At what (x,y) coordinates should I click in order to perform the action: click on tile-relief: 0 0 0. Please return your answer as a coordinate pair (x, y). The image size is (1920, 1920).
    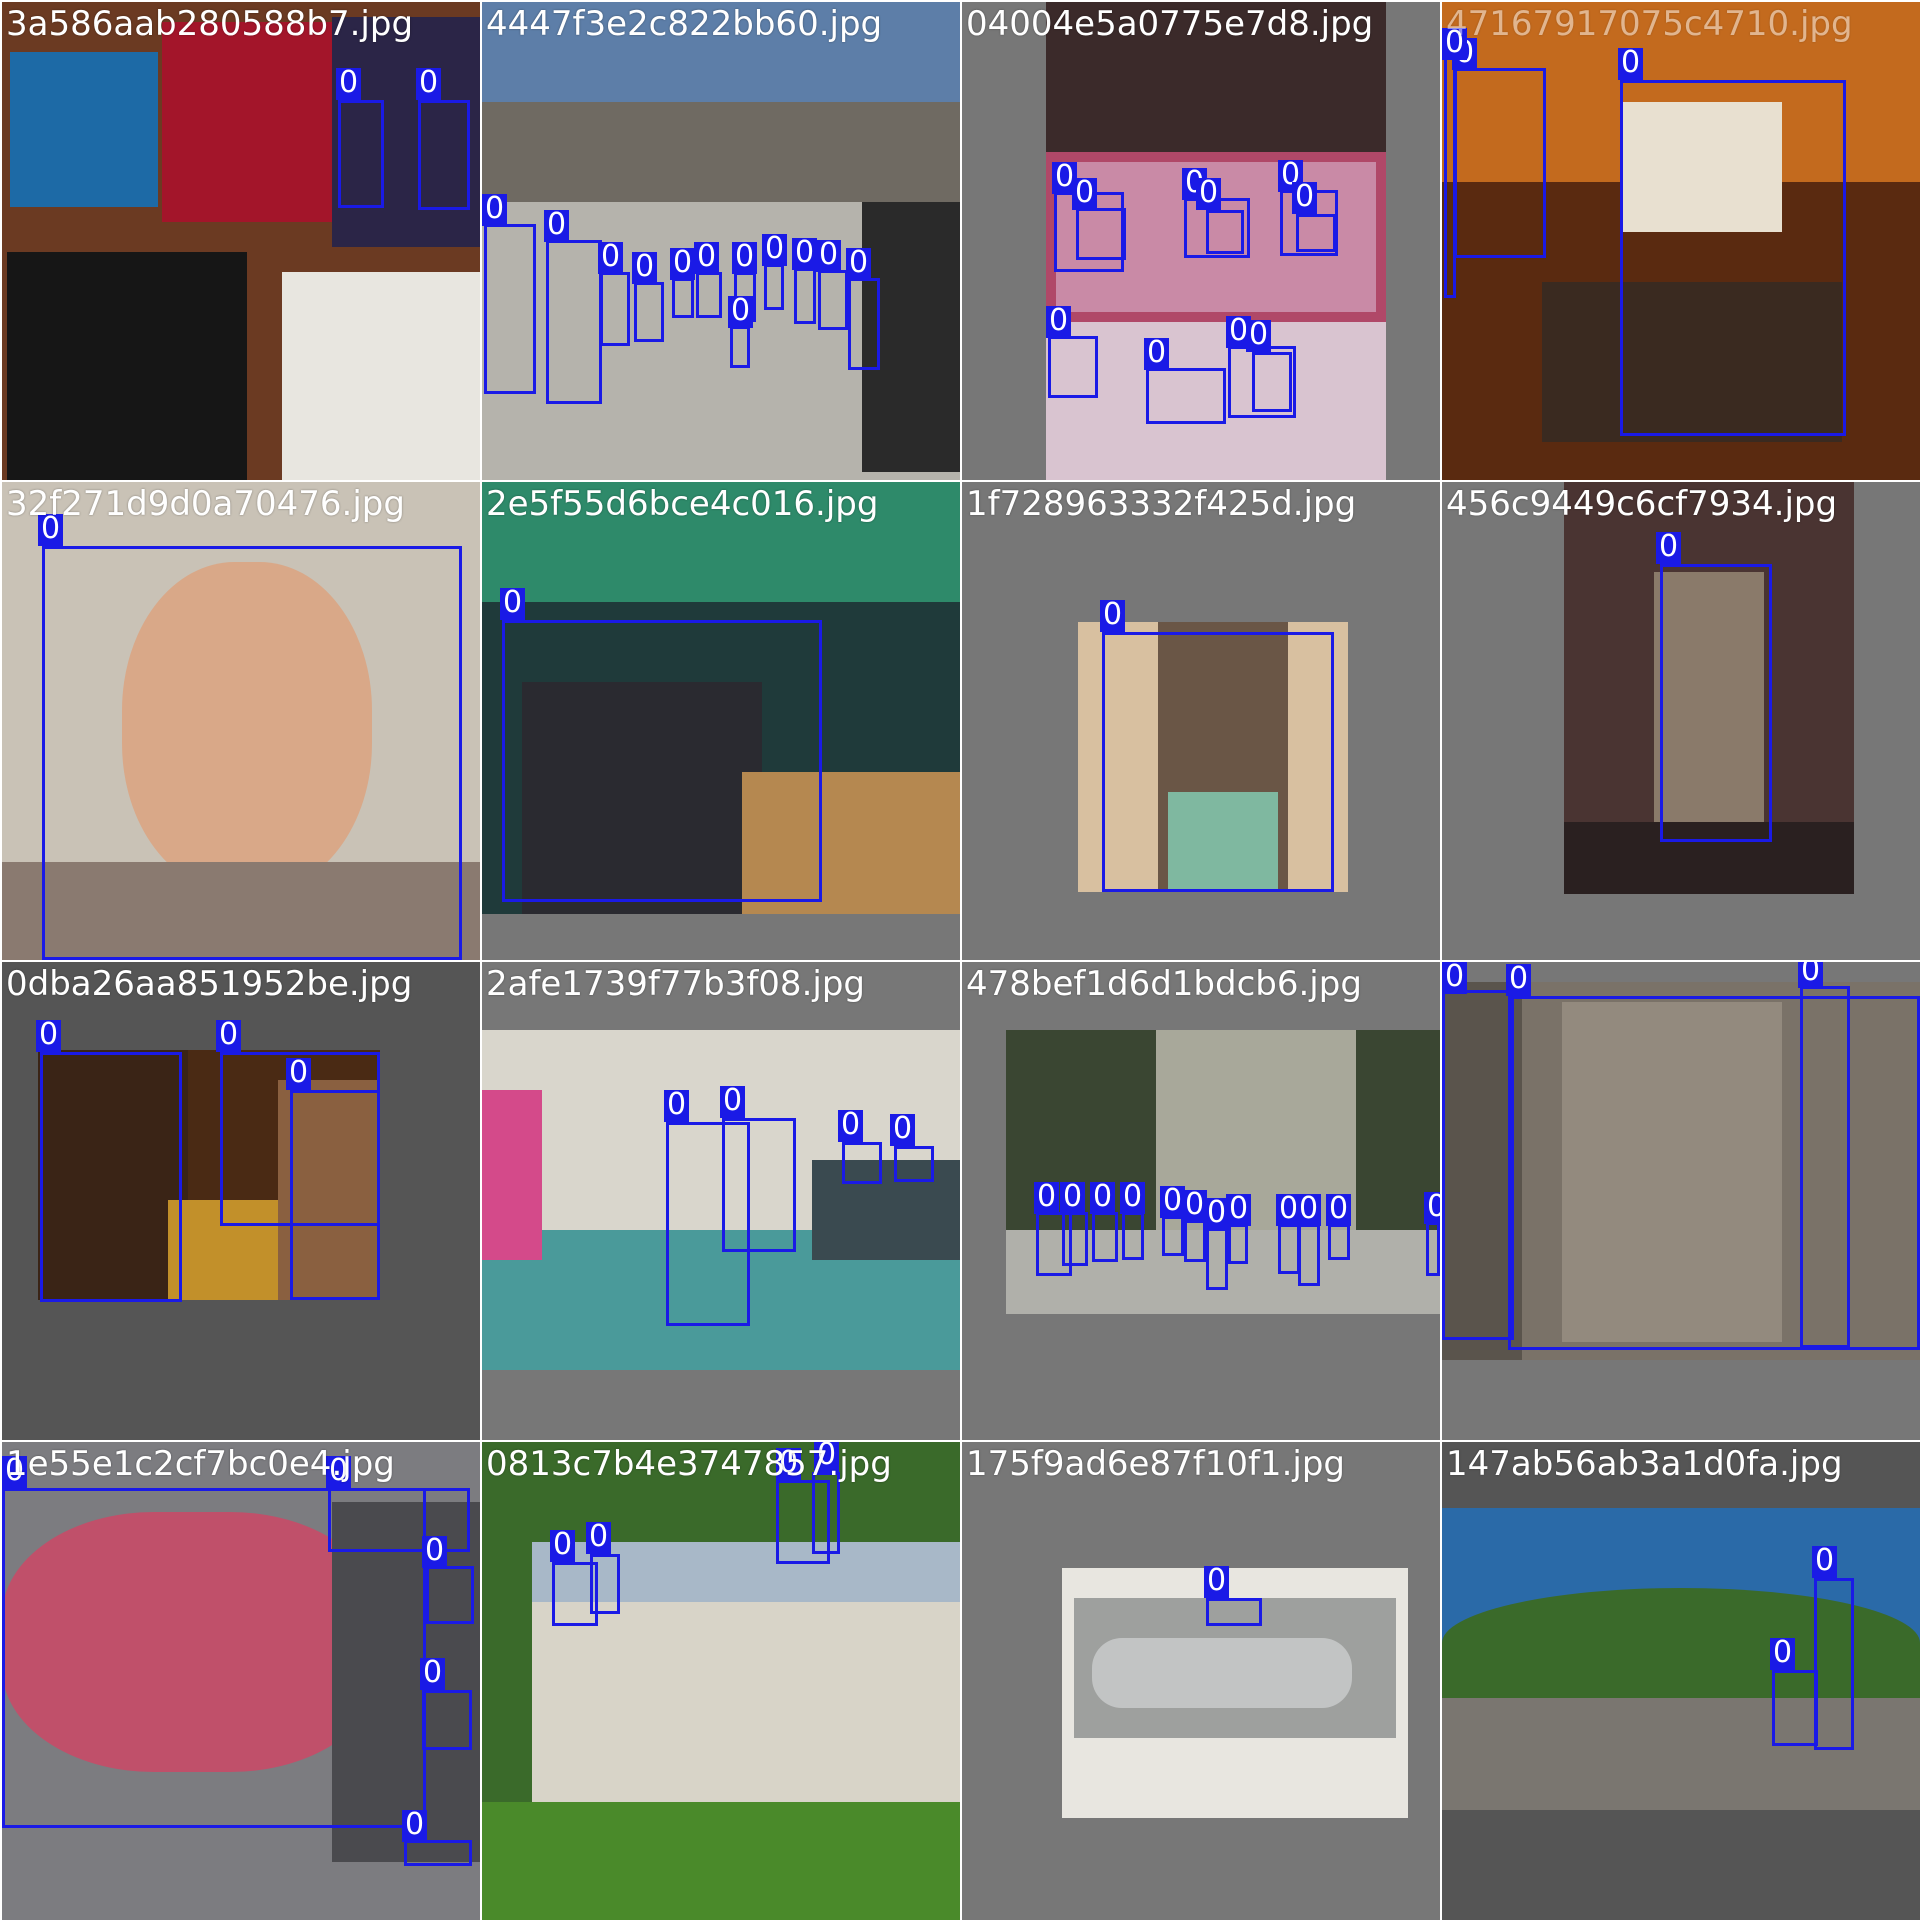
    Looking at the image, I should click on (1681, 1201).